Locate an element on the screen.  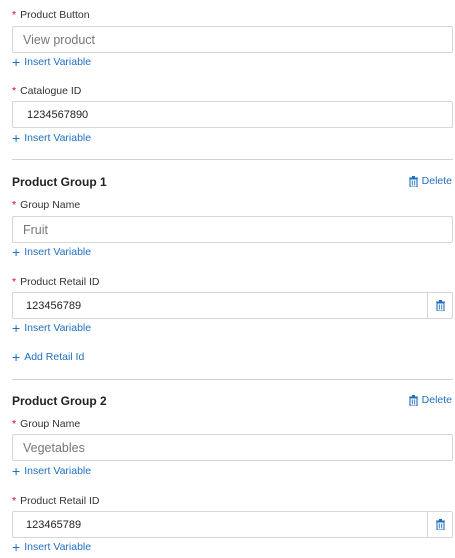
product-button-label: * Product Button is located at coordinates (51, 15).